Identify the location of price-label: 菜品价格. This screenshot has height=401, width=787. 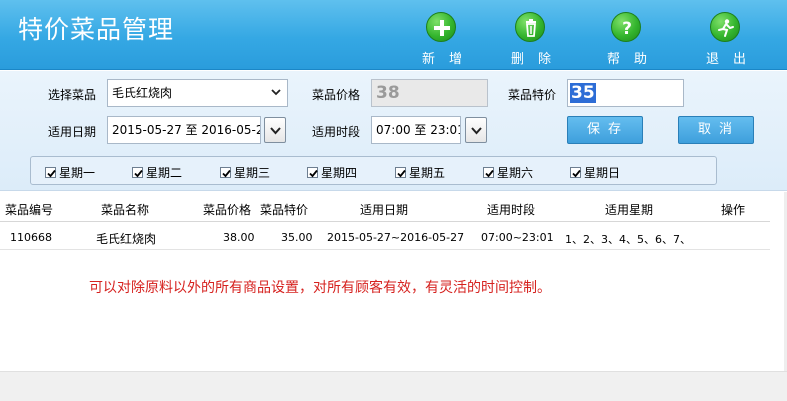
(336, 95).